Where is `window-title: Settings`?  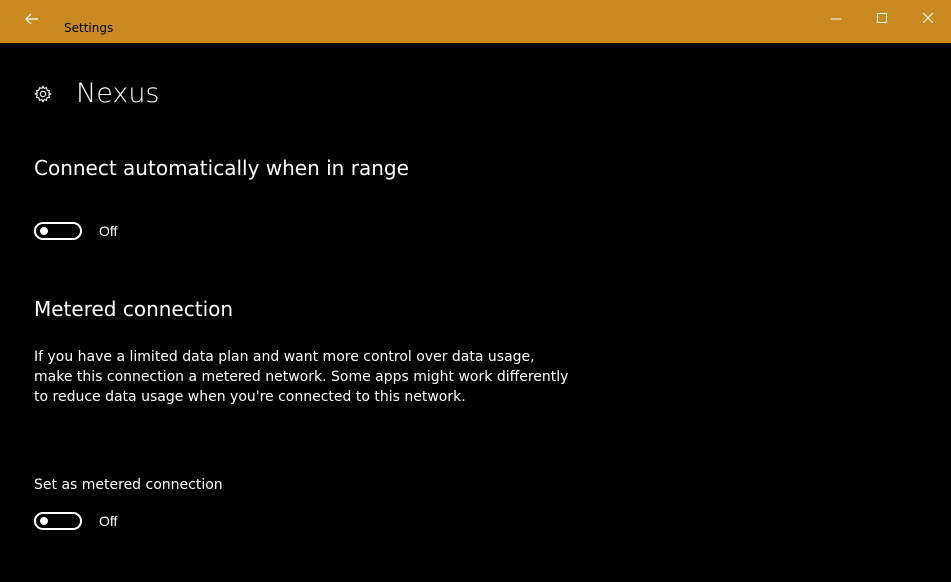 window-title: Settings is located at coordinates (89, 27).